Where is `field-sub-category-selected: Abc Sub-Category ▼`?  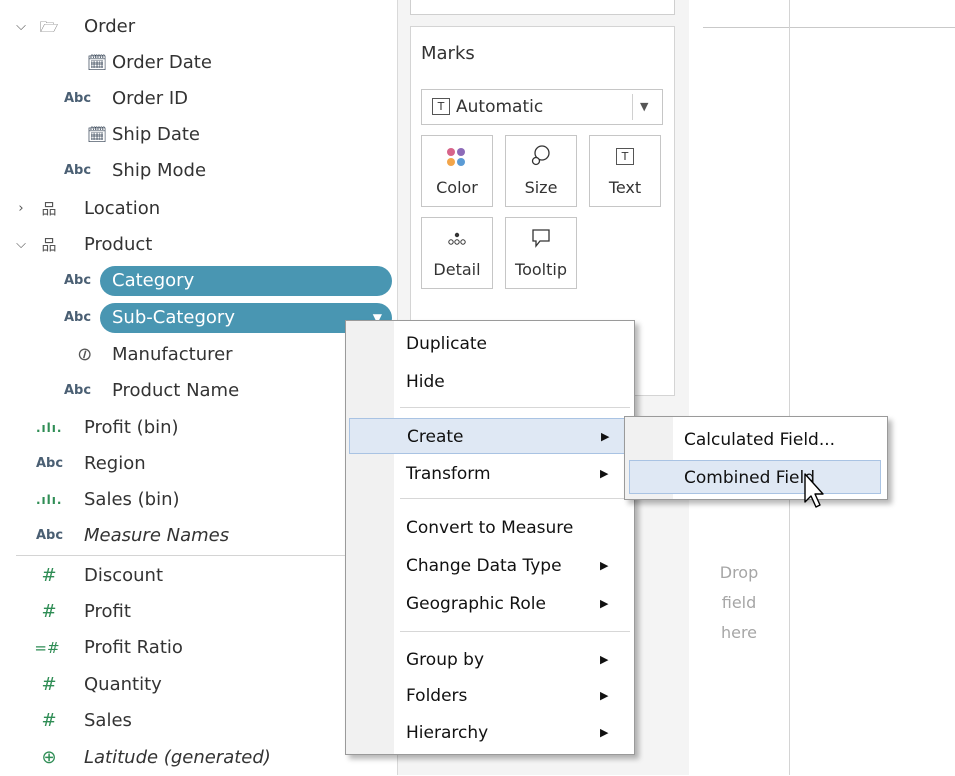
field-sub-category-selected: Abc Sub-Category ▼ is located at coordinates (198, 318).